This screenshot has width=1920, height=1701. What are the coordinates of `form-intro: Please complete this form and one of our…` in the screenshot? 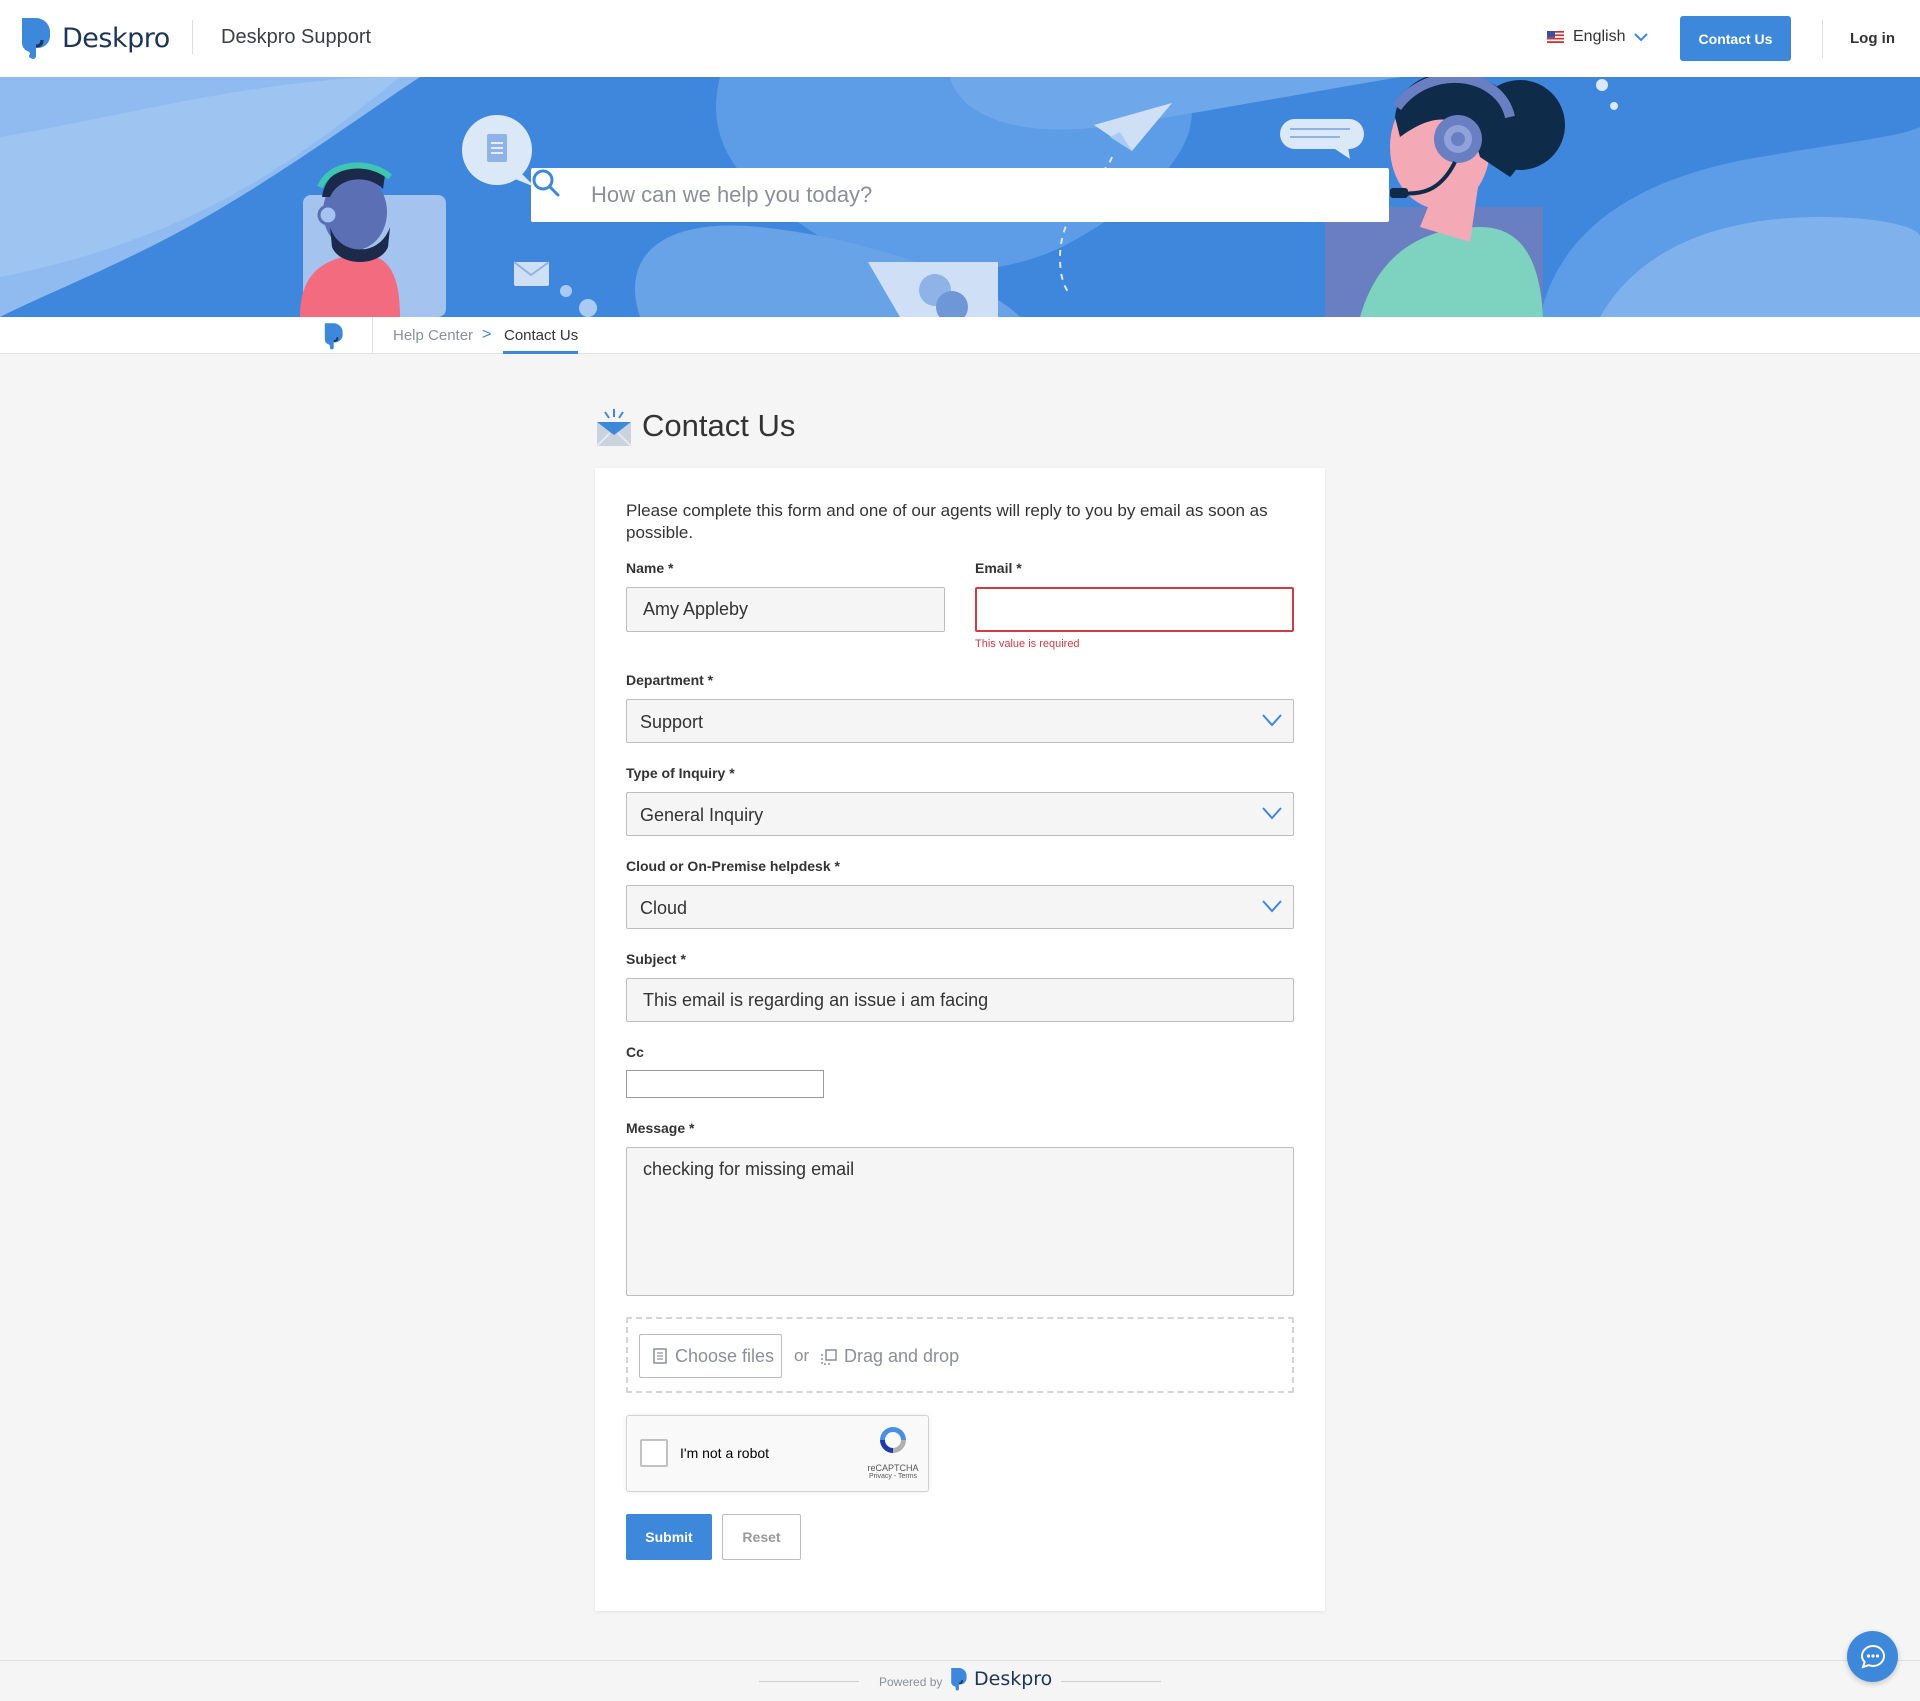 It's located at (947, 521).